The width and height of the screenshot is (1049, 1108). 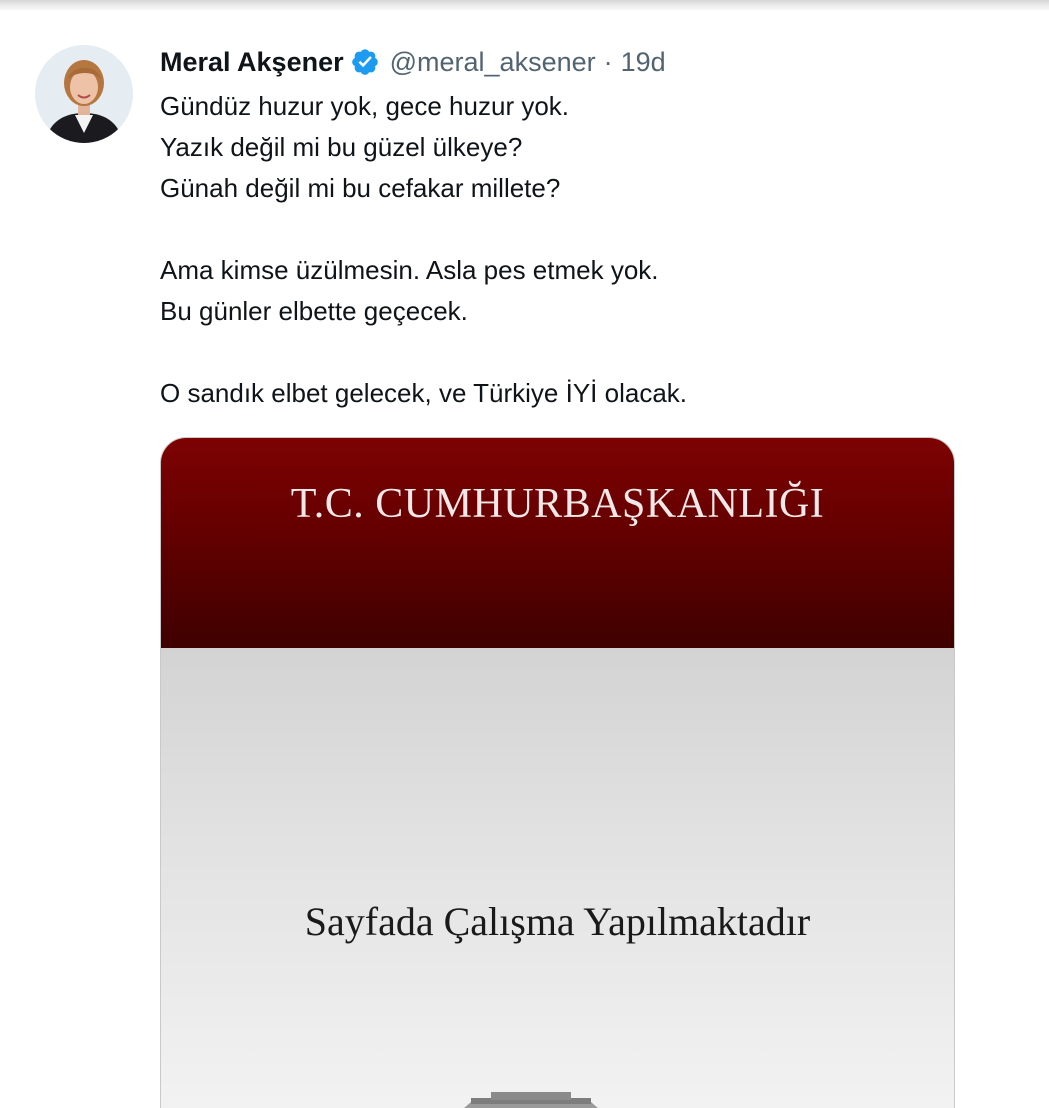 What do you see at coordinates (493, 62) in the screenshot?
I see `handle: @meral_aksener` at bounding box center [493, 62].